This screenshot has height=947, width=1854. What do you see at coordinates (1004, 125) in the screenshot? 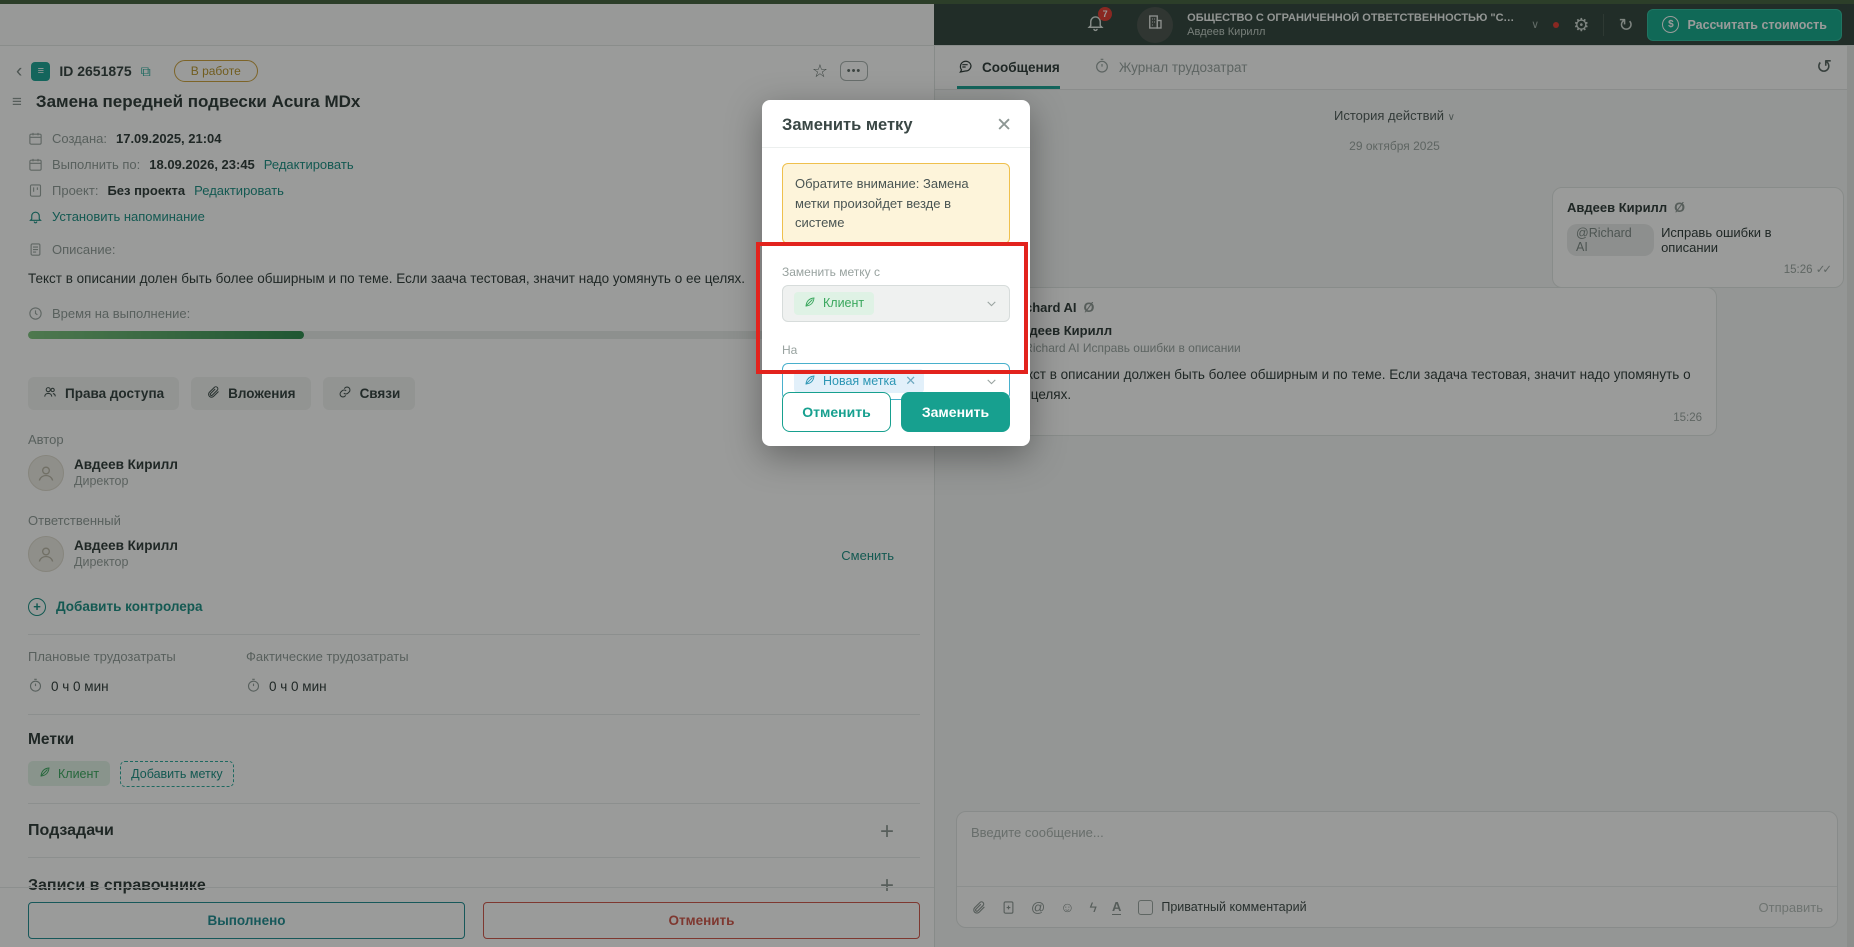
I see `close-icon: ✕` at bounding box center [1004, 125].